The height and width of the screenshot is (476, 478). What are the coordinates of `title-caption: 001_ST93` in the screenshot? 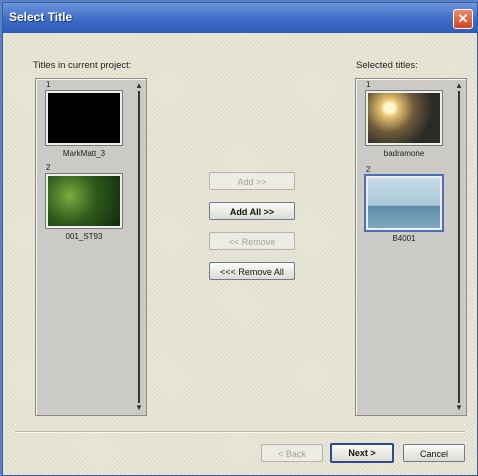 It's located at (84, 236).